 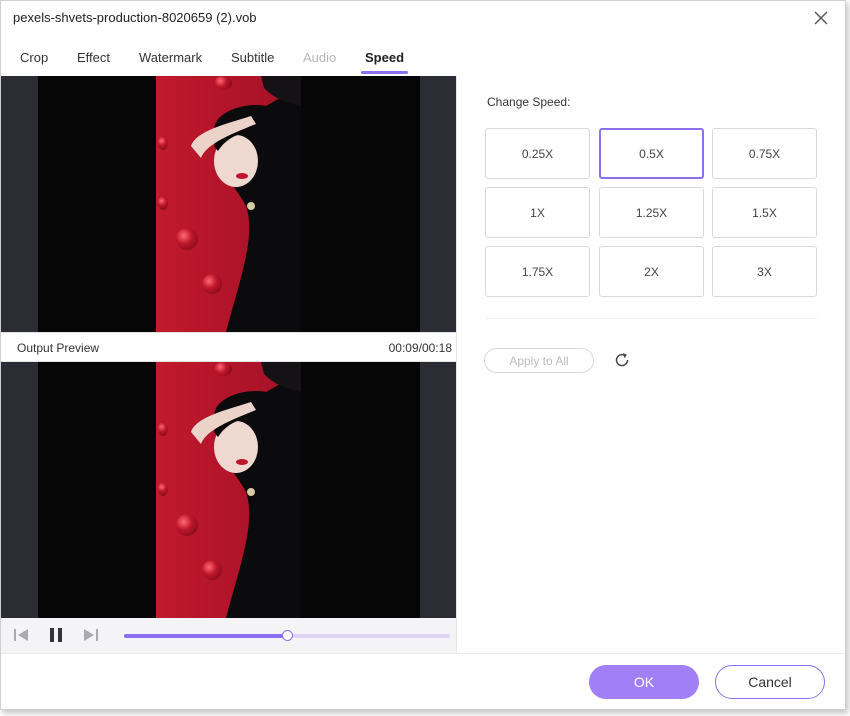 What do you see at coordinates (320, 57) in the screenshot?
I see `tab-audio: Audio` at bounding box center [320, 57].